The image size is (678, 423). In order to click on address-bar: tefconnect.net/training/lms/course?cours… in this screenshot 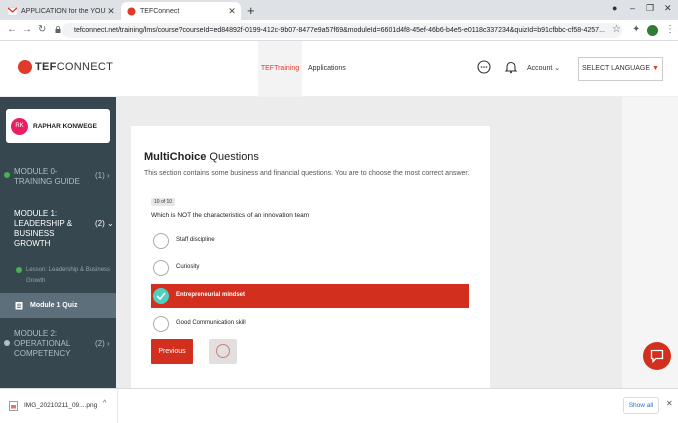, I will do `click(342, 30)`.